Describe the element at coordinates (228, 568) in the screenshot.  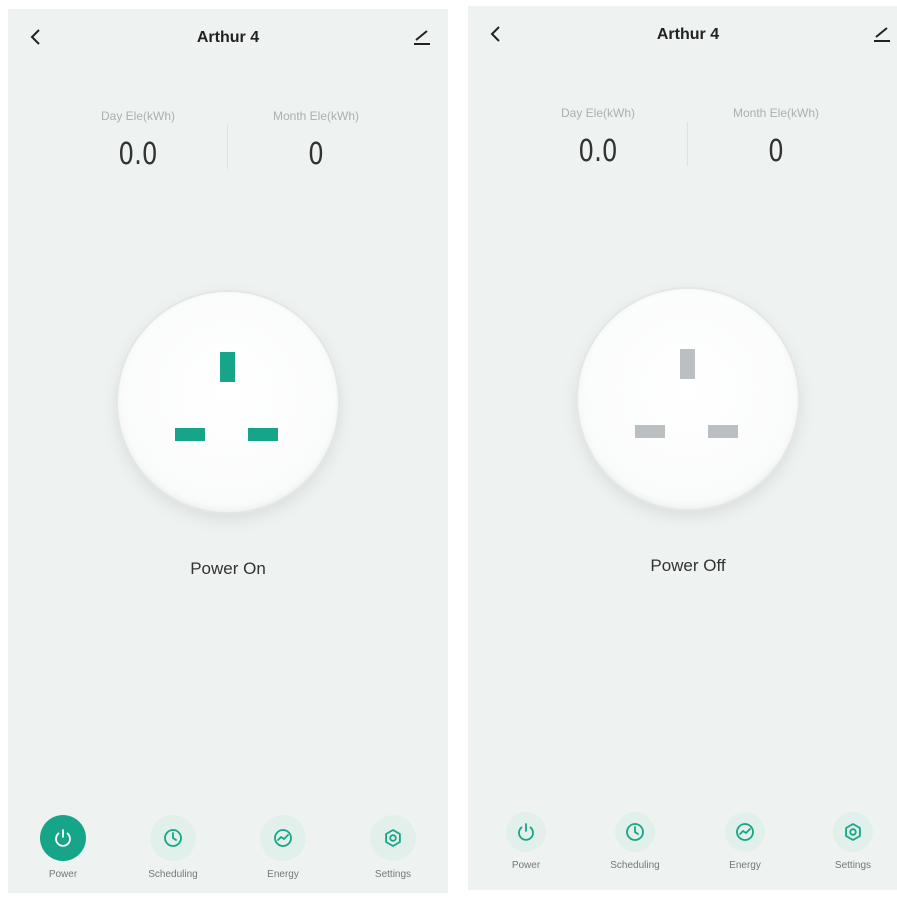
I see `power-status-text: Power On` at that location.